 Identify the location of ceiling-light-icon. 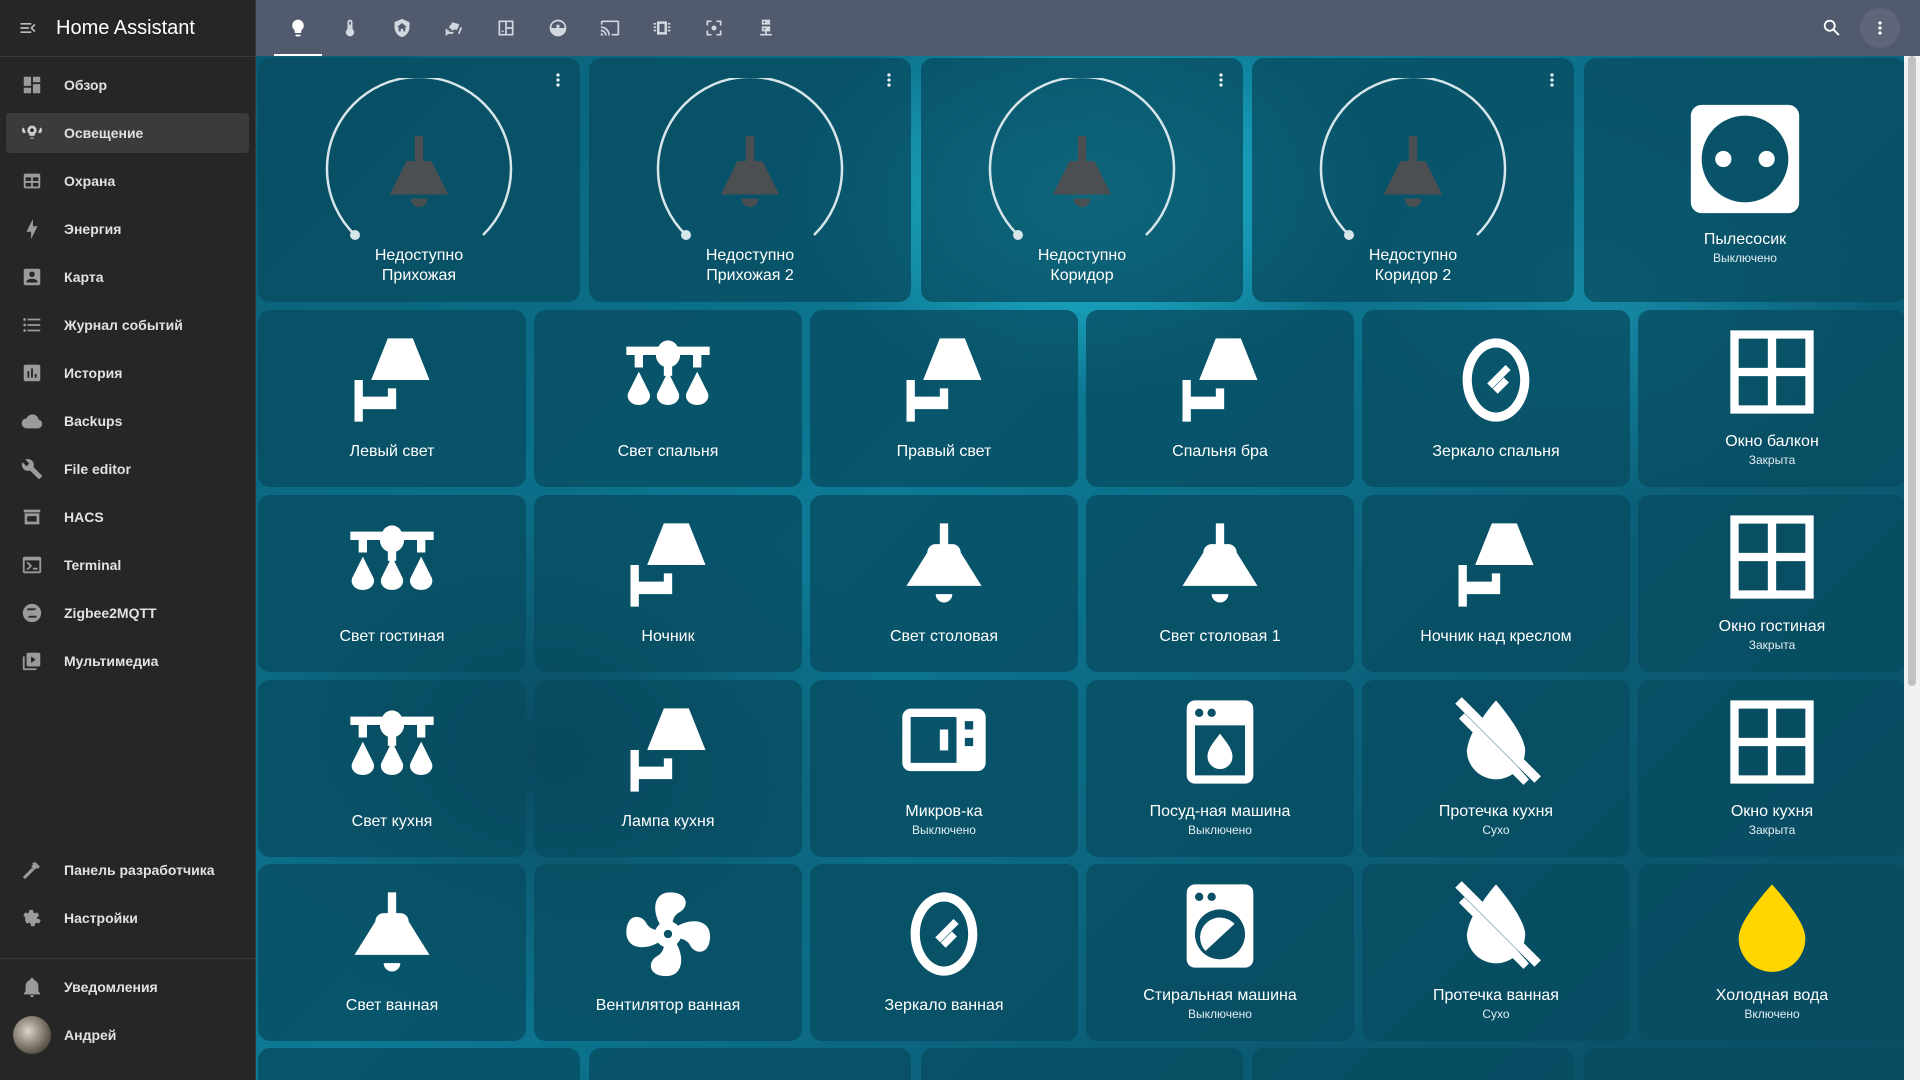
(1220, 563).